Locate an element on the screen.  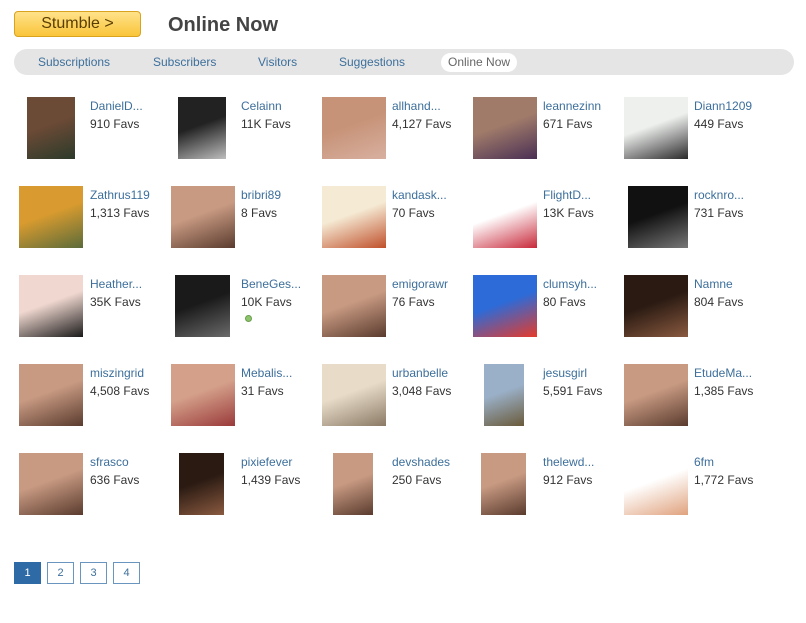
user-card: jesusgirl 5,591 Favs is located at coordinates (547, 399).